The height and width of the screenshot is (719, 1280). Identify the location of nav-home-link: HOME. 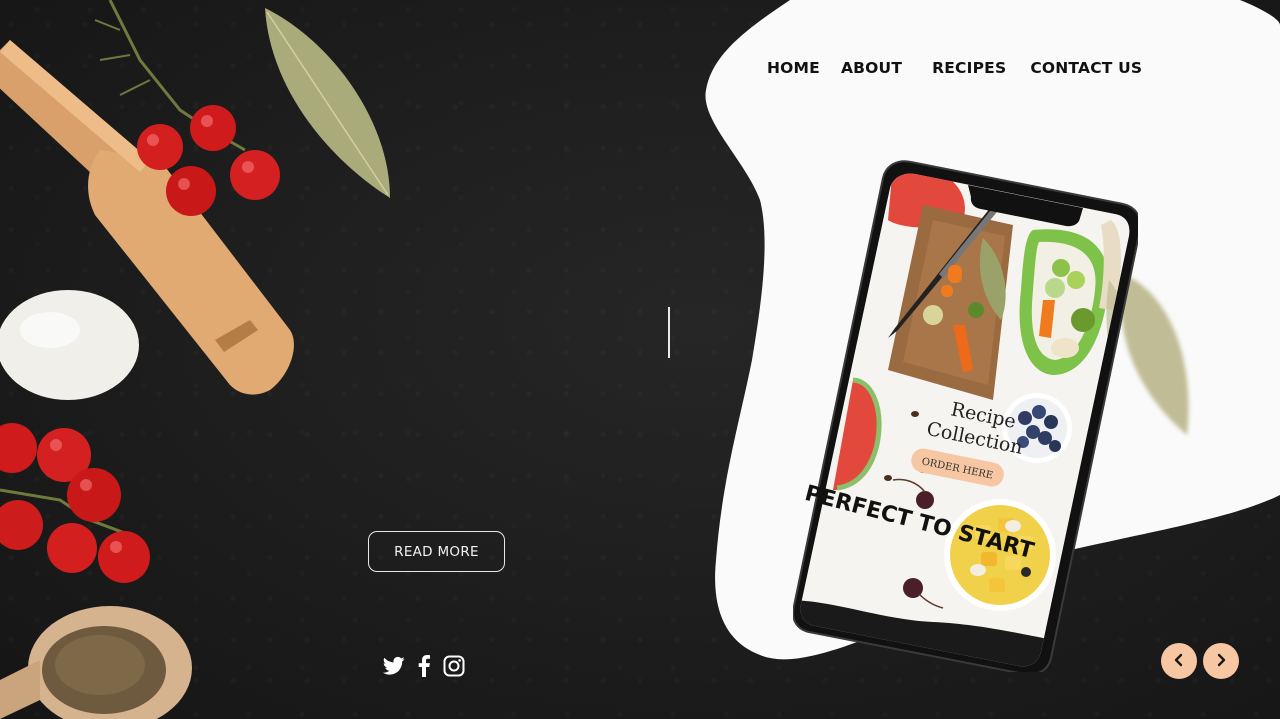
(793, 68).